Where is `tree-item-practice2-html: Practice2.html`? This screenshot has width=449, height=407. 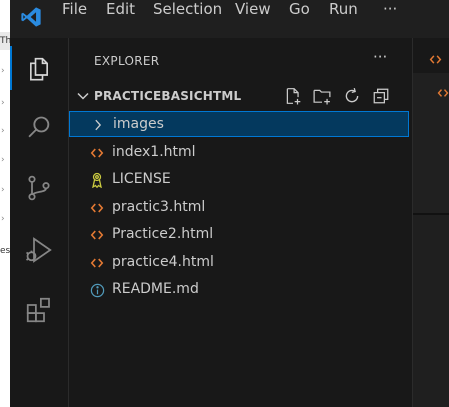
tree-item-practice2-html: Practice2.html is located at coordinates (240, 235).